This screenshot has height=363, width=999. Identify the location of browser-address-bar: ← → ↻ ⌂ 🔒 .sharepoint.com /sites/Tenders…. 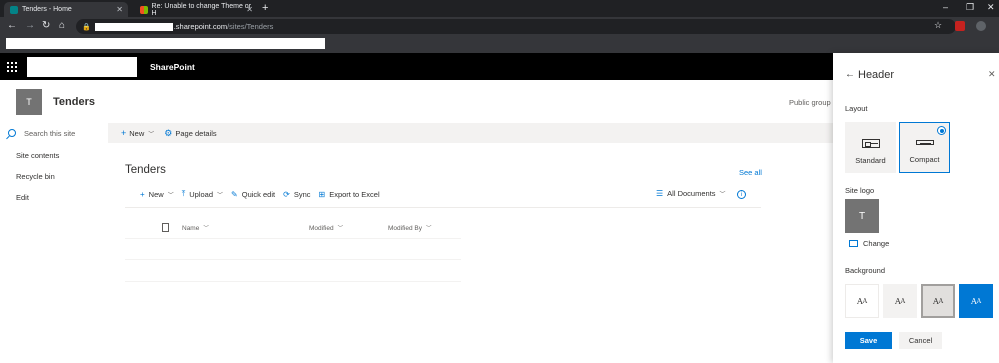
(499, 26).